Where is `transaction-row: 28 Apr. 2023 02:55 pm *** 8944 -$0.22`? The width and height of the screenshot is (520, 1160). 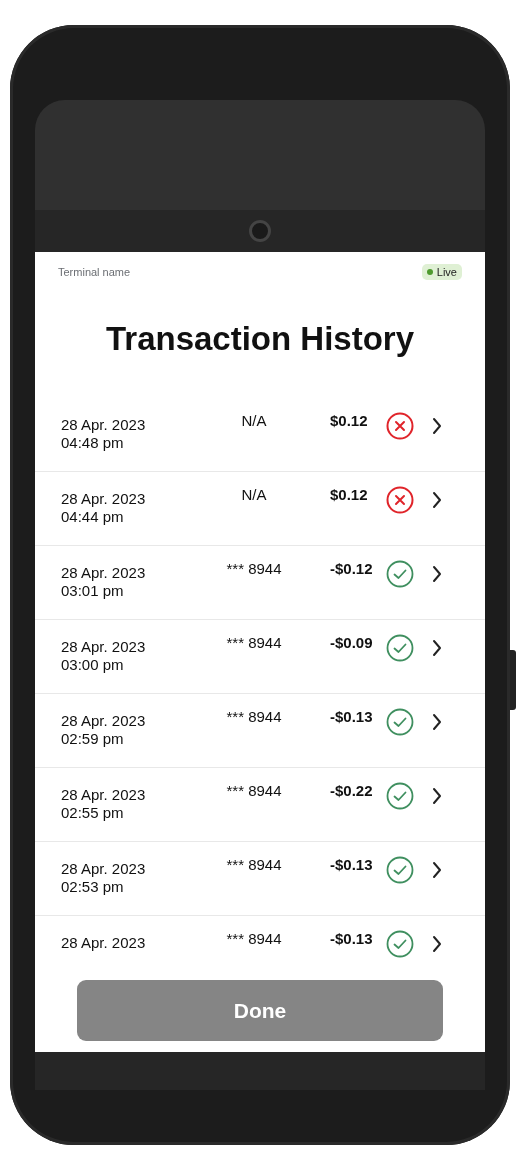 transaction-row: 28 Apr. 2023 02:55 pm *** 8944 -$0.22 is located at coordinates (260, 805).